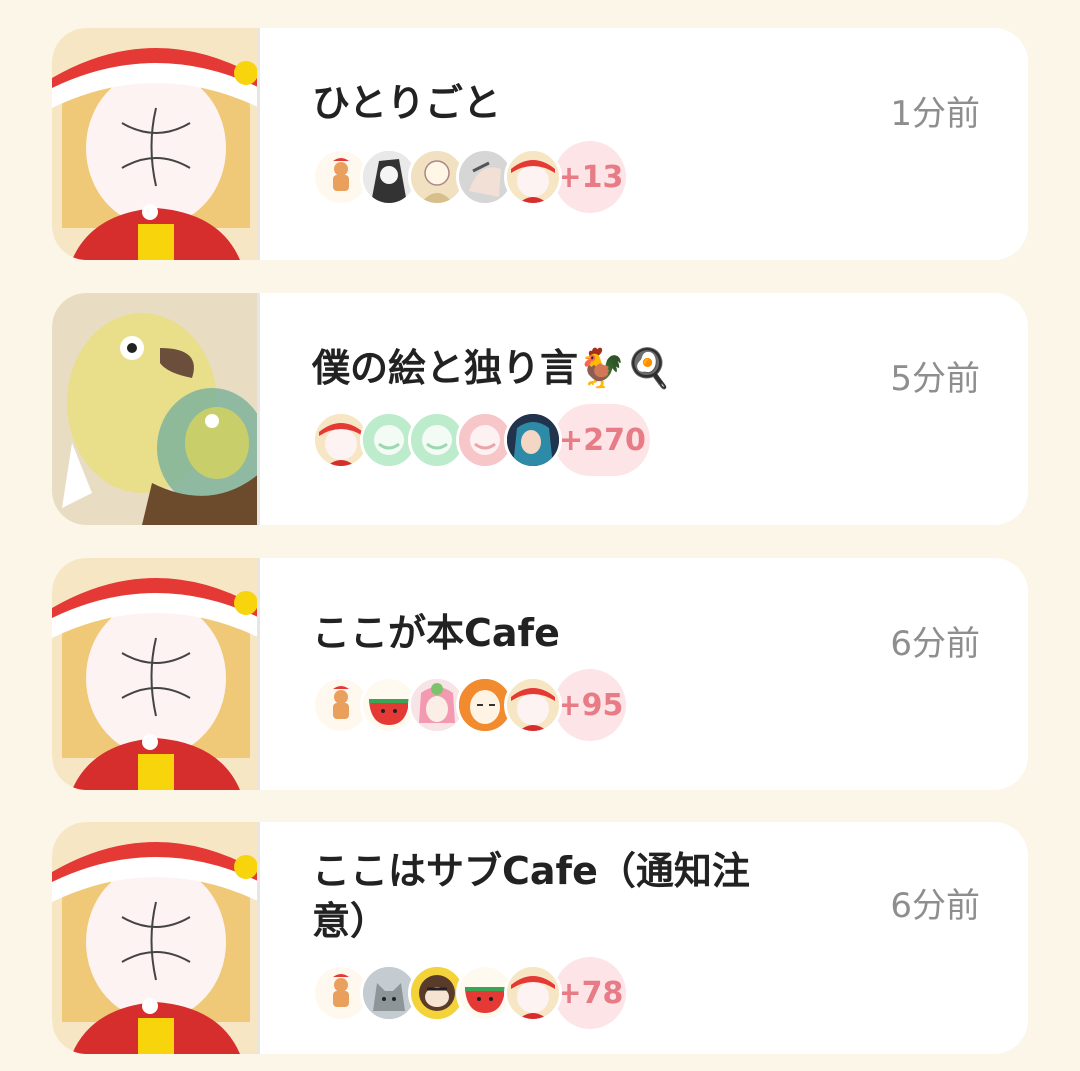 The height and width of the screenshot is (1071, 1080). Describe the element at coordinates (469, 993) in the screenshot. I see `member-avatars: +78` at that location.